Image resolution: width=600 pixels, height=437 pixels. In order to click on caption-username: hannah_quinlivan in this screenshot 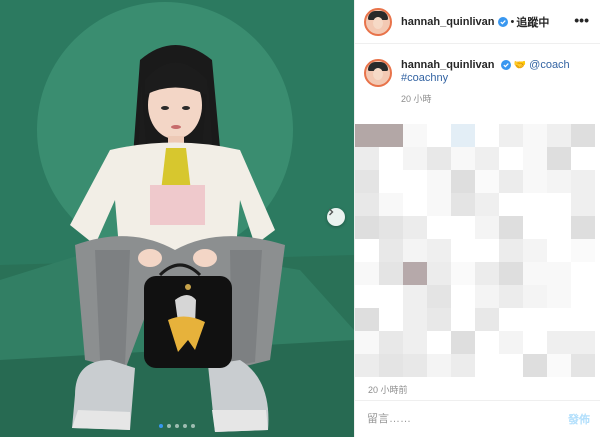, I will do `click(448, 65)`.